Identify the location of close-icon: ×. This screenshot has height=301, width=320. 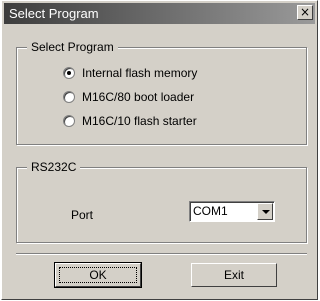
(305, 12).